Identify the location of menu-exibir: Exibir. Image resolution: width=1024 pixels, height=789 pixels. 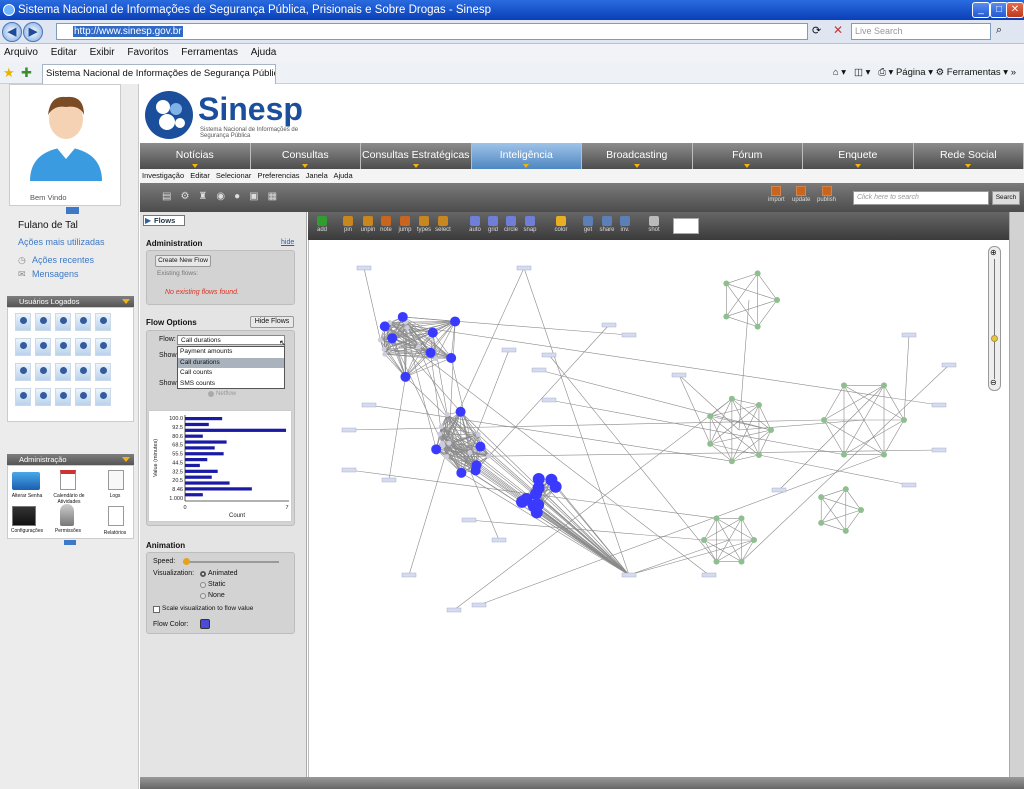
(102, 52).